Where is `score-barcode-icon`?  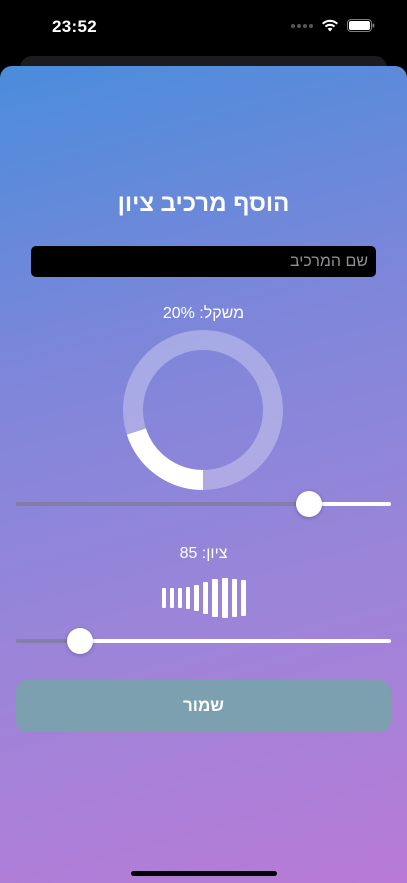 score-barcode-icon is located at coordinates (203, 598).